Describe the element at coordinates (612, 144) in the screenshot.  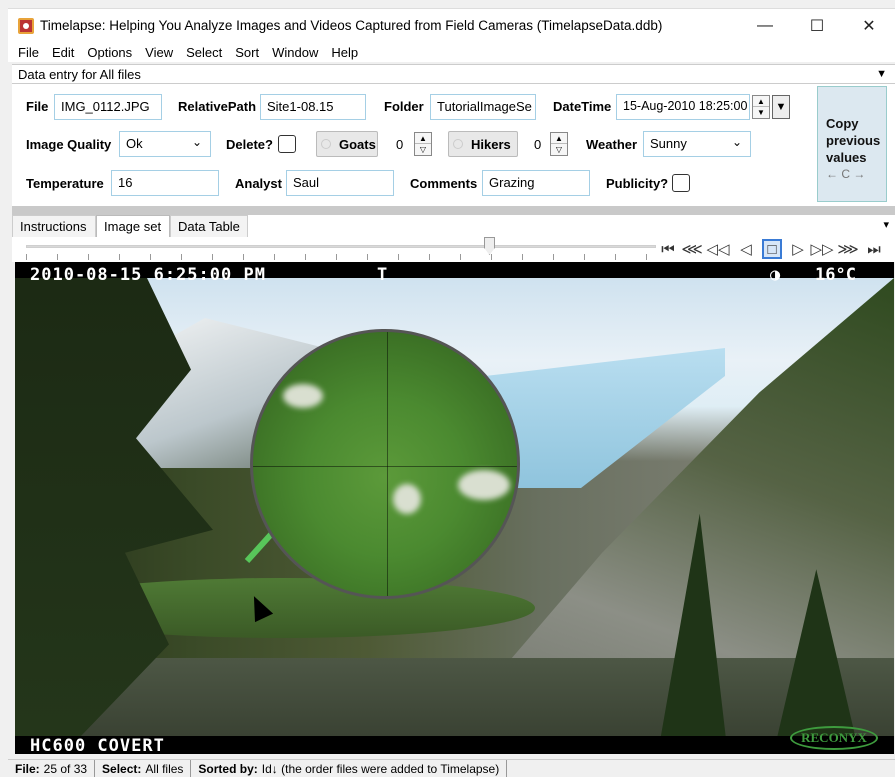
I see `weather-label: Weather` at that location.